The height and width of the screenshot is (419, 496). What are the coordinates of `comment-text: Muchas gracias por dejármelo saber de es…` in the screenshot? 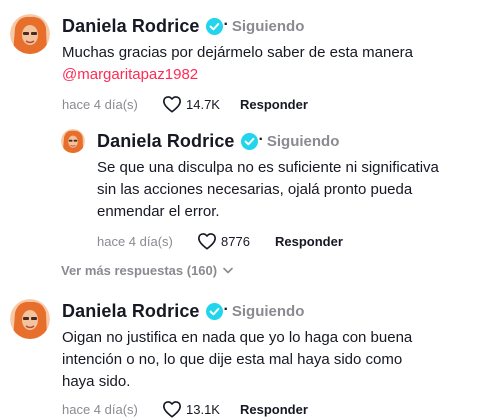 It's located at (238, 52).